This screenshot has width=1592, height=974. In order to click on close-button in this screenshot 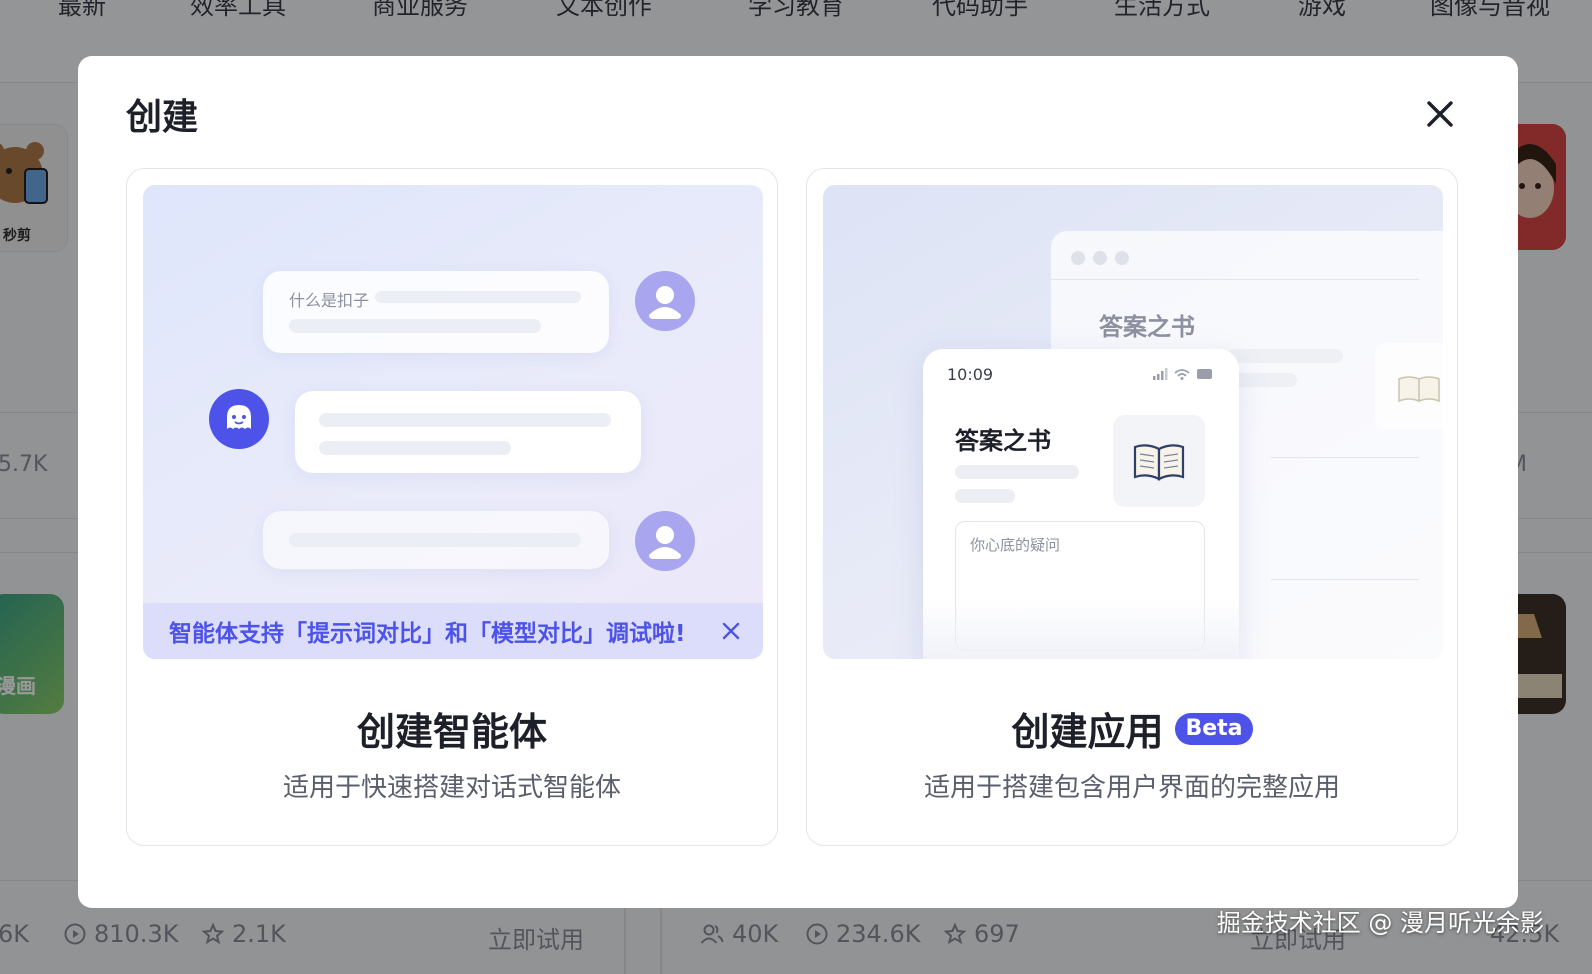, I will do `click(1440, 114)`.